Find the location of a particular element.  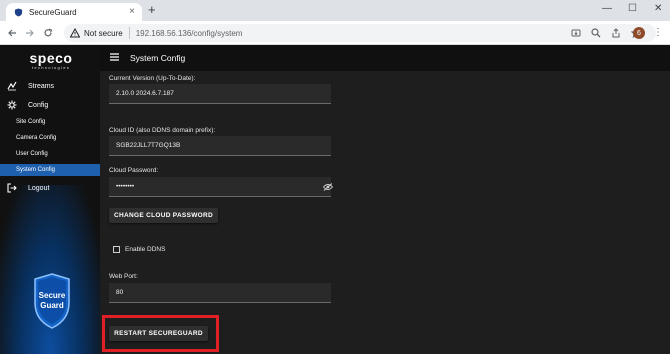

speco-logo: speco technologies is located at coordinates (51, 60).